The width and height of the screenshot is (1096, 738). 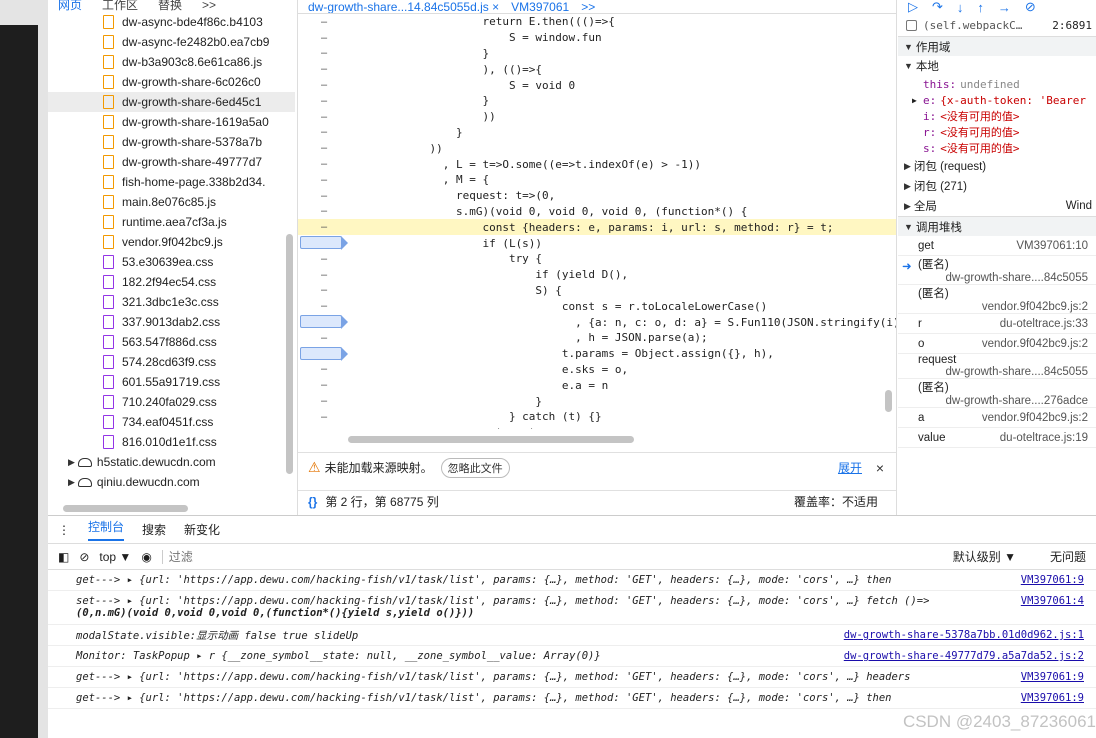 I want to click on step-over-icon: ↷, so click(x=937, y=7).